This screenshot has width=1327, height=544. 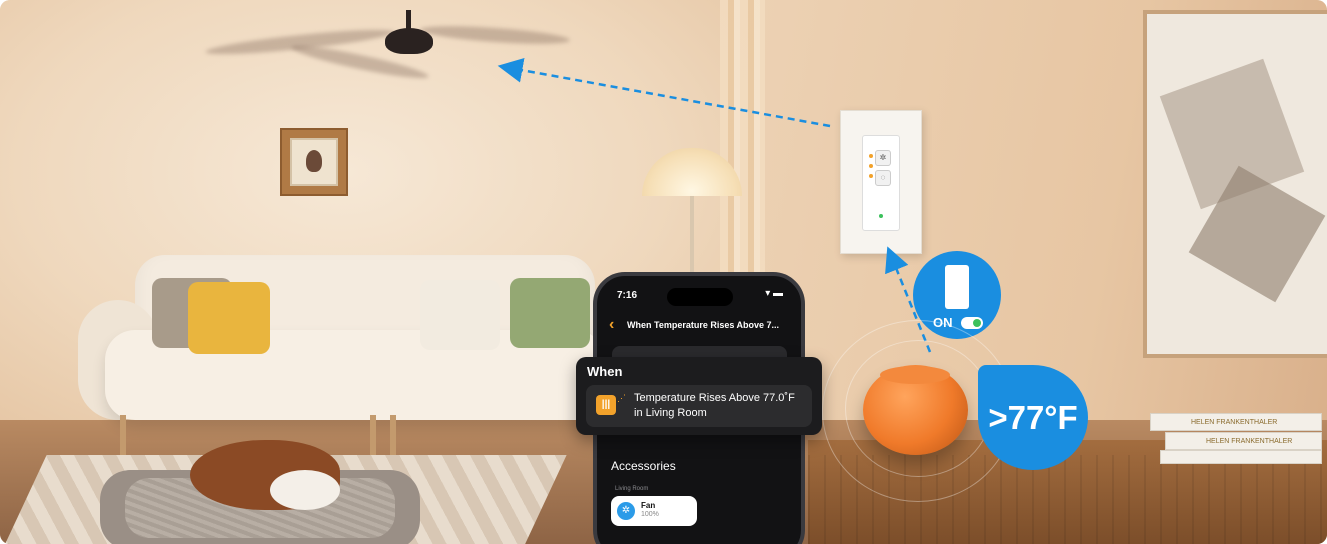 What do you see at coordinates (611, 325) in the screenshot?
I see `back-chevron-icon: ‹` at bounding box center [611, 325].